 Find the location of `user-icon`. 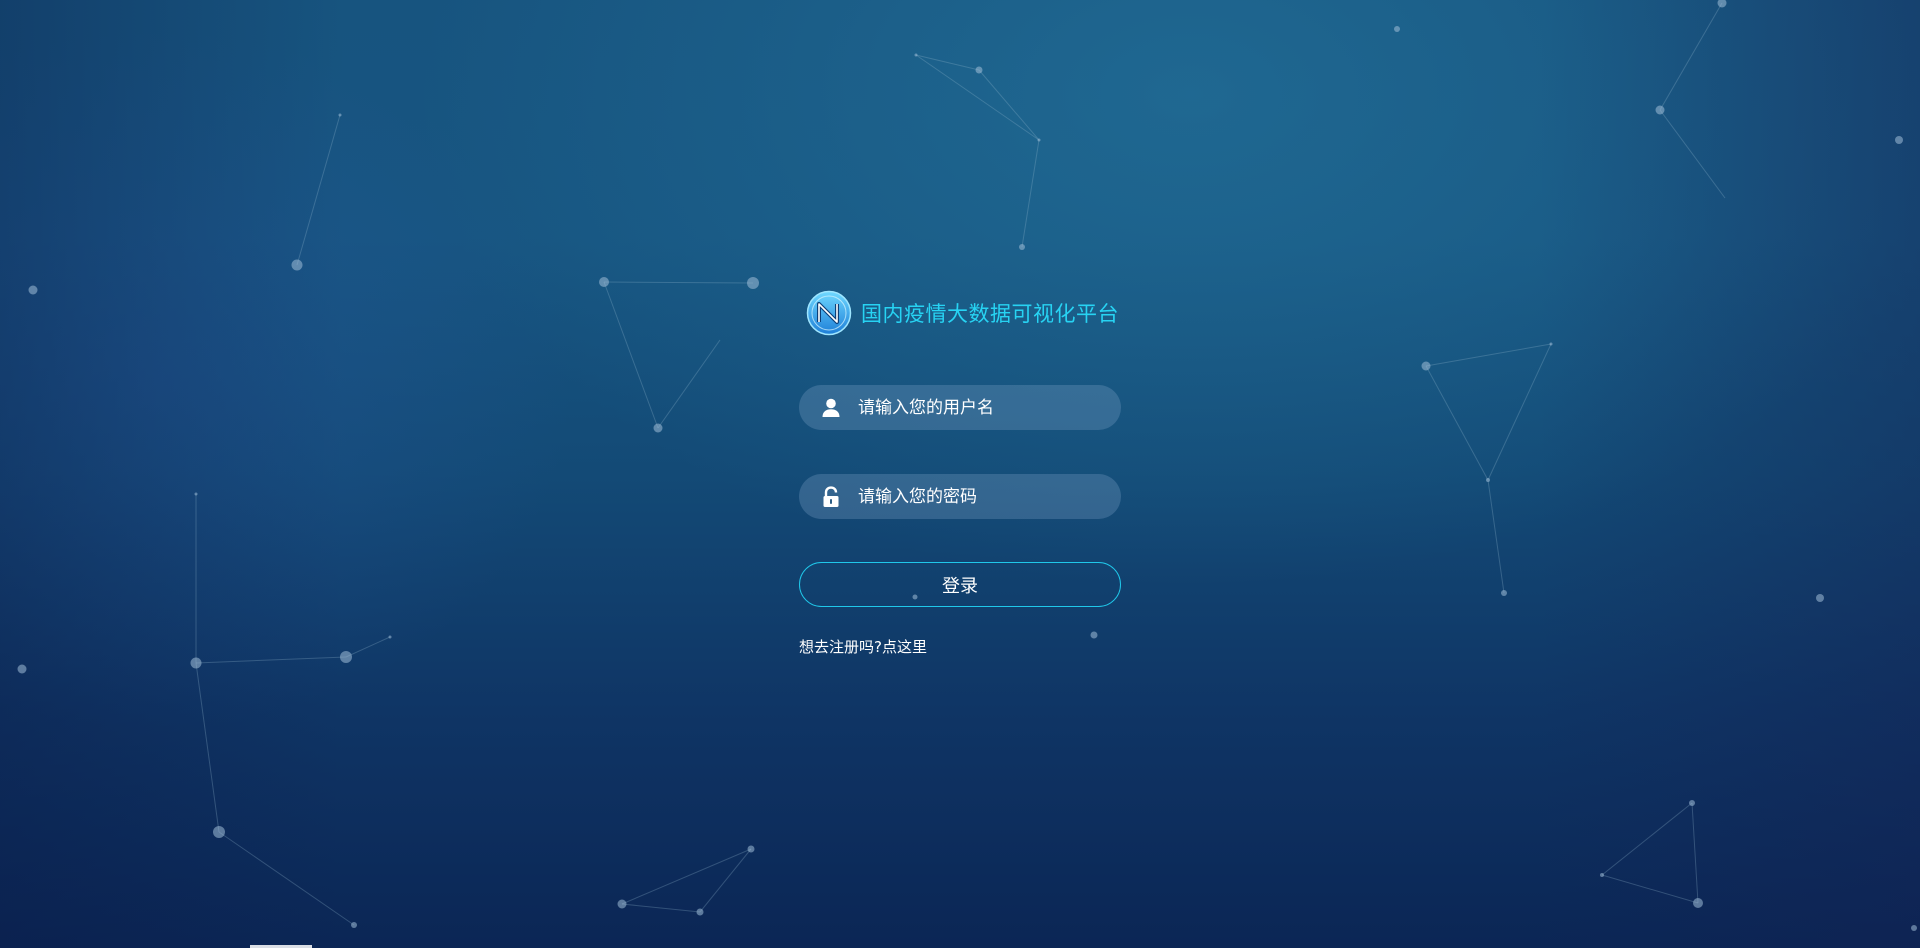

user-icon is located at coordinates (831, 407).